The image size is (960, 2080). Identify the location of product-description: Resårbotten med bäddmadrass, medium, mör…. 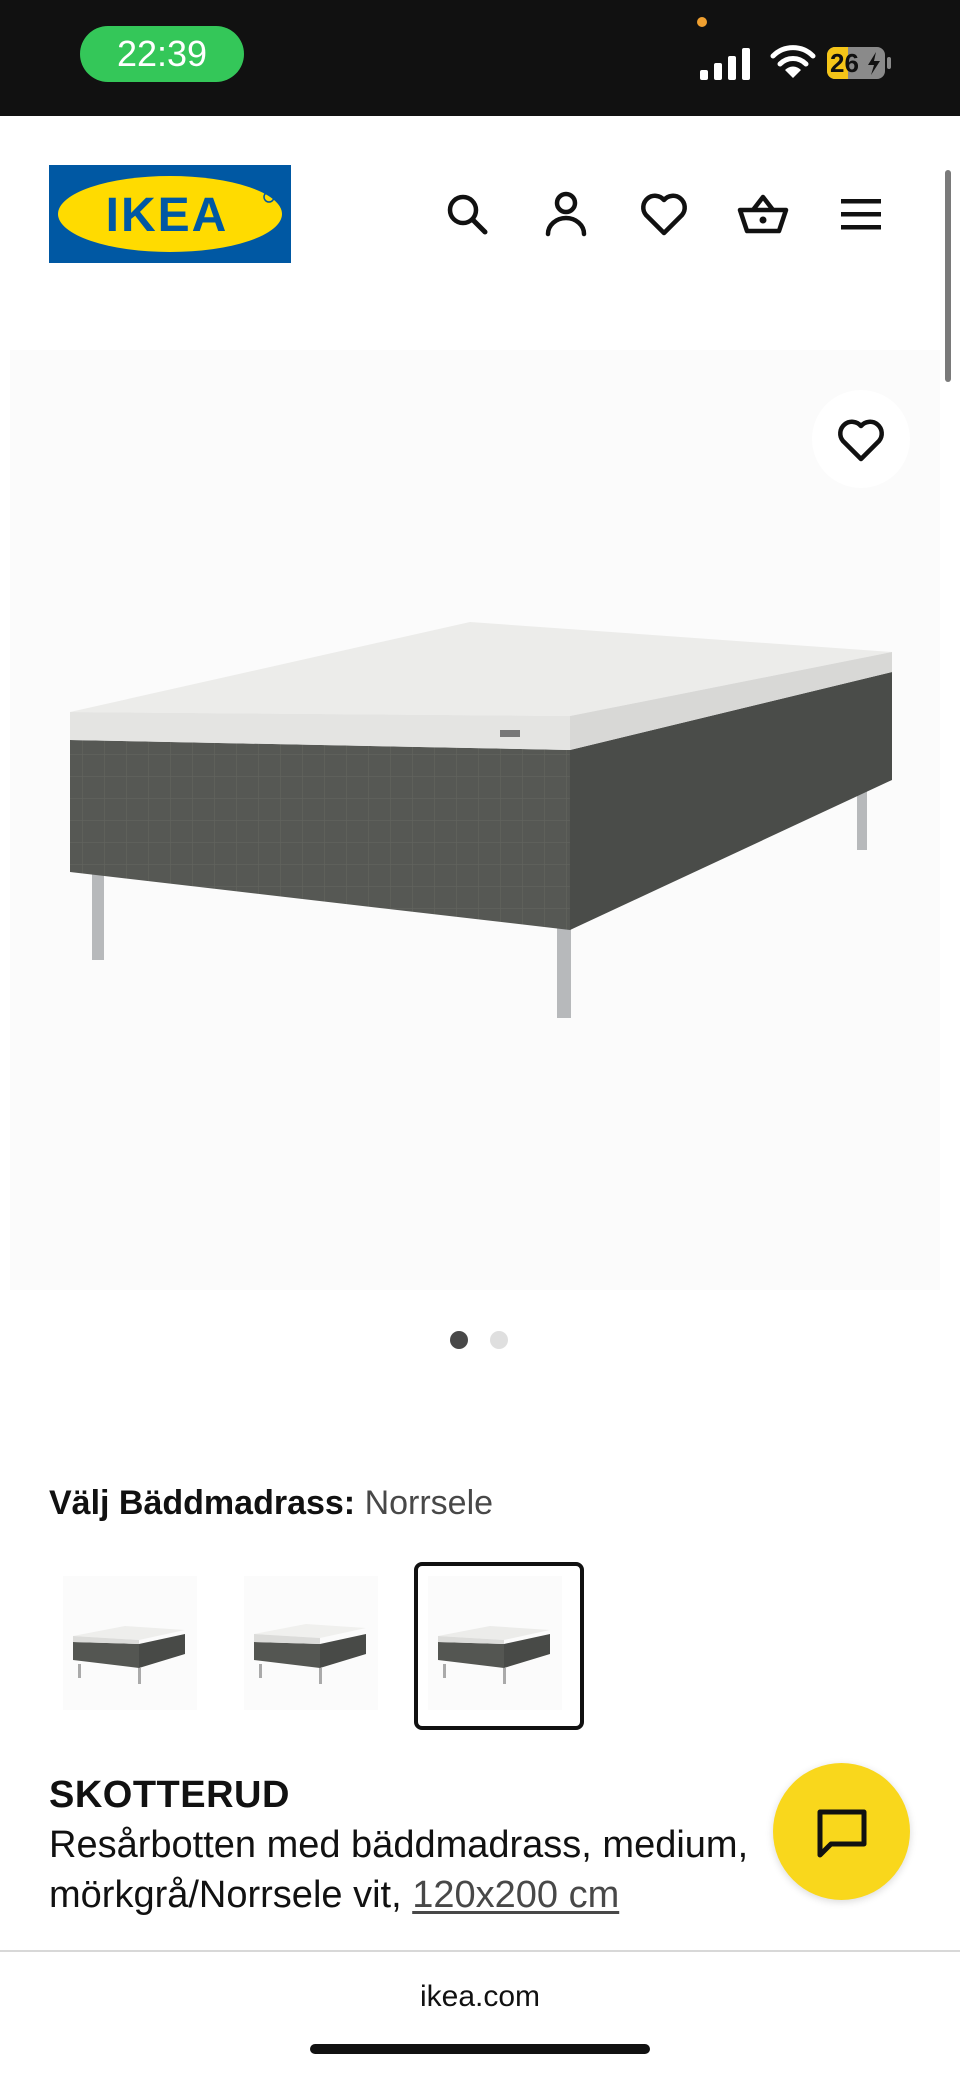
(469, 1870).